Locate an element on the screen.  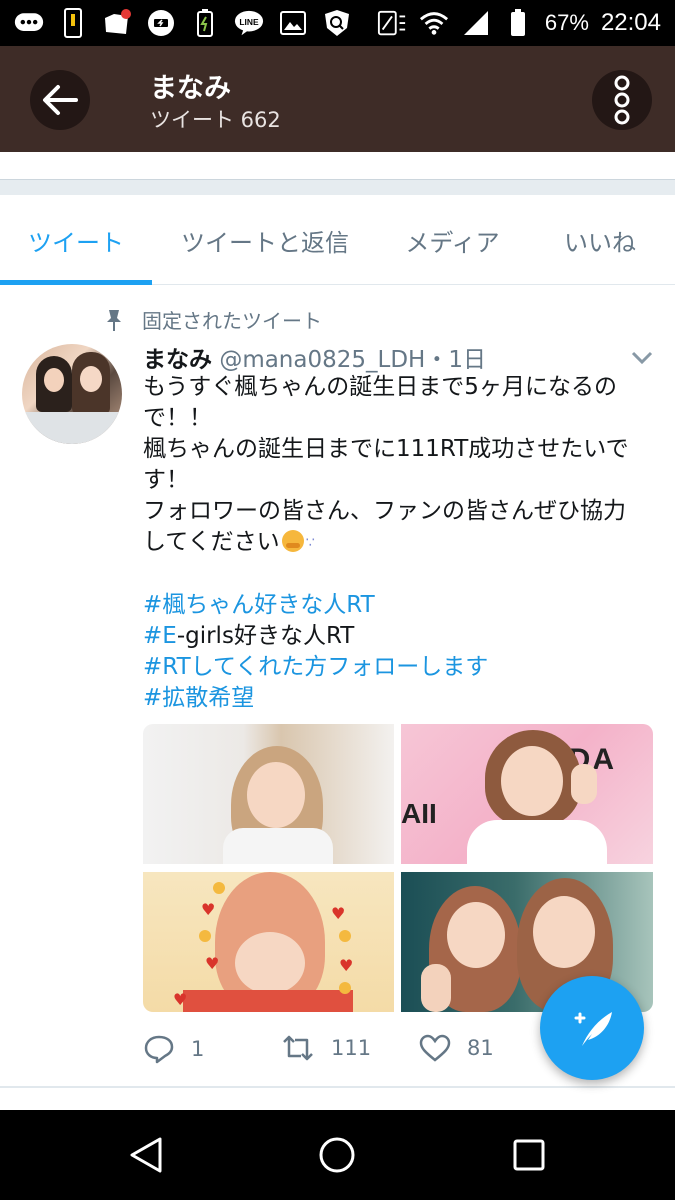
phone-icon is located at coordinates (73, 23).